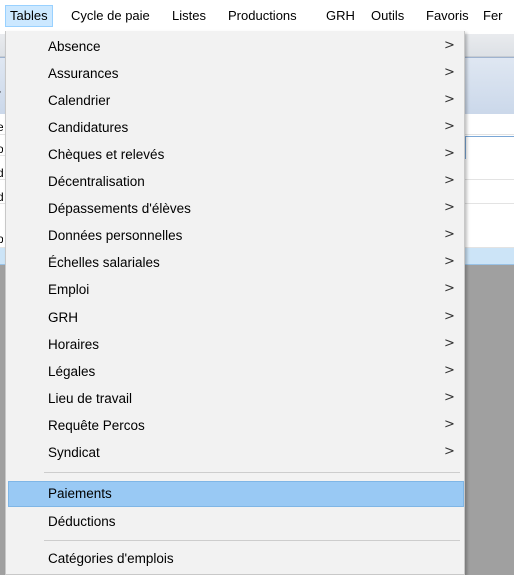 The image size is (514, 575). Describe the element at coordinates (235, 399) in the screenshot. I see `menu-item-lieu-de-travail: Lieu de travail >` at that location.